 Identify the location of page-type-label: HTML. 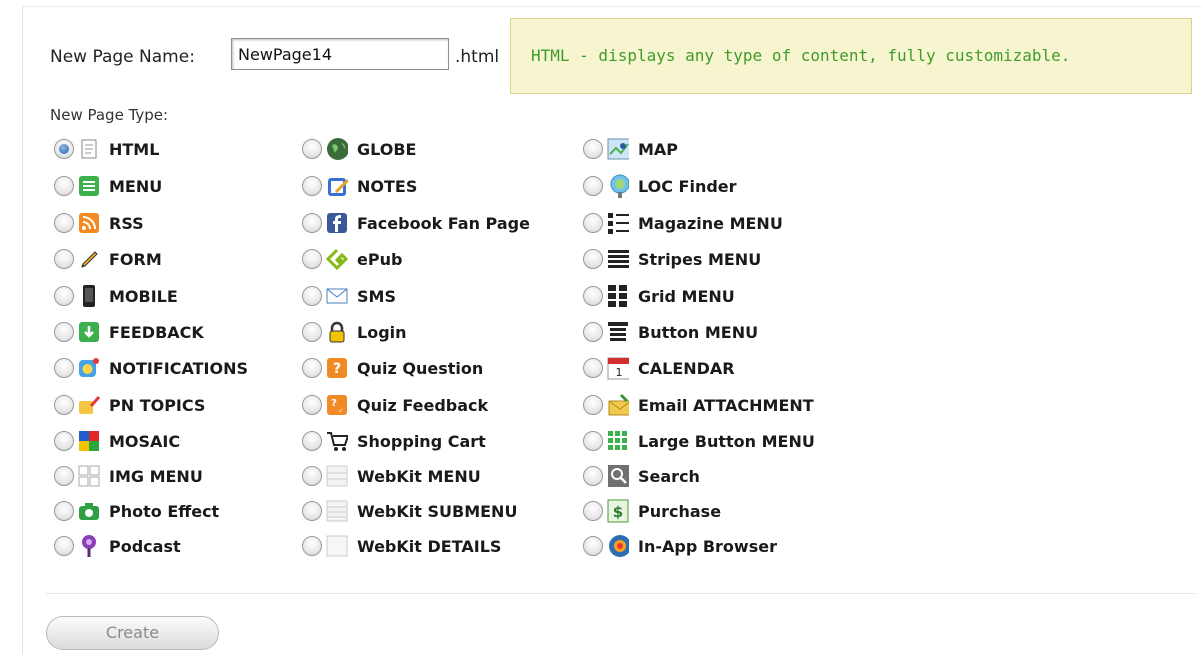
(134, 149).